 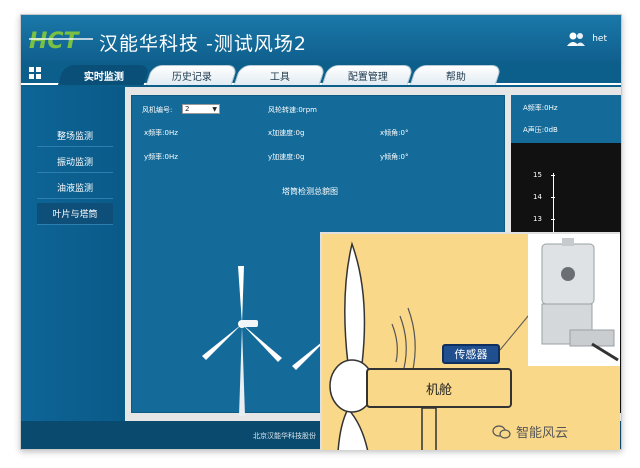 I want to click on fan-number-label: 风机编号:, so click(x=157, y=110).